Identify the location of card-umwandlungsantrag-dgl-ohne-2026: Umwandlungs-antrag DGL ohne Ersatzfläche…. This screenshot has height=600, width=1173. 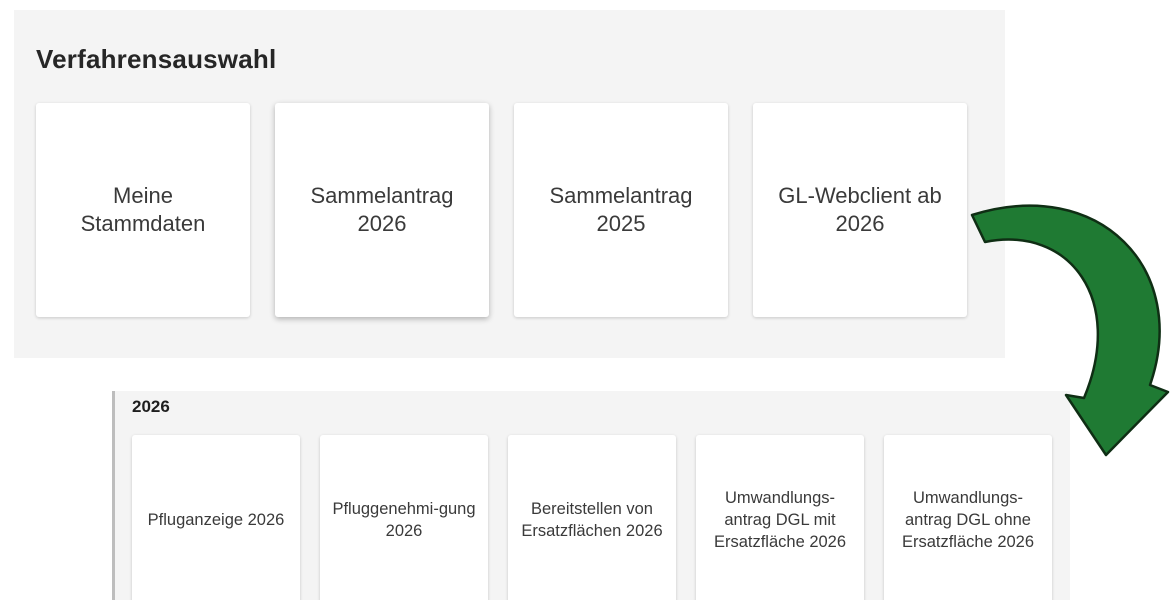
(968, 517).